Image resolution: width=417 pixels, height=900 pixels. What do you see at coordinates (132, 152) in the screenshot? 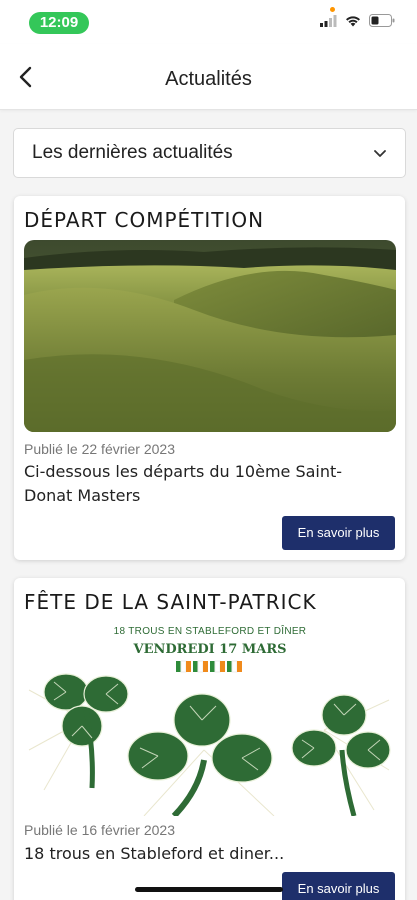
I see `news-filter-value: Les dernières actualités` at bounding box center [132, 152].